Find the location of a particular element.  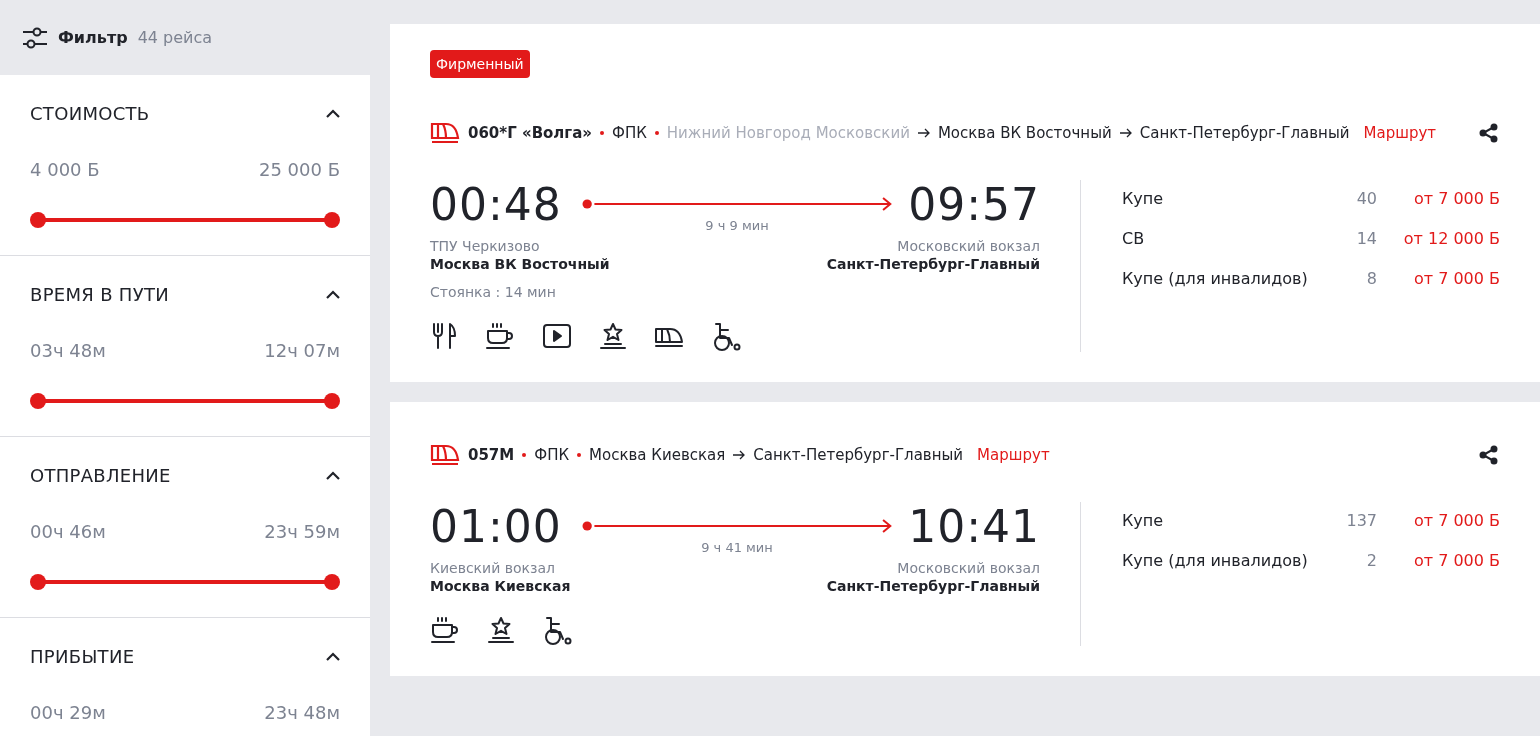

filter-section-title: ОТПРАВЛЕНИЕ is located at coordinates (100, 475).